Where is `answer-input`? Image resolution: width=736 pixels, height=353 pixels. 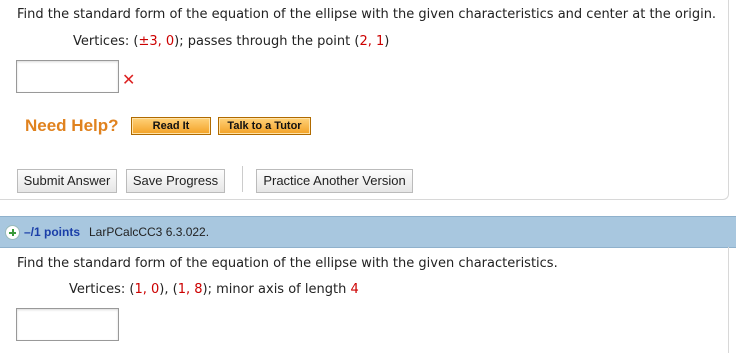 answer-input is located at coordinates (67, 76).